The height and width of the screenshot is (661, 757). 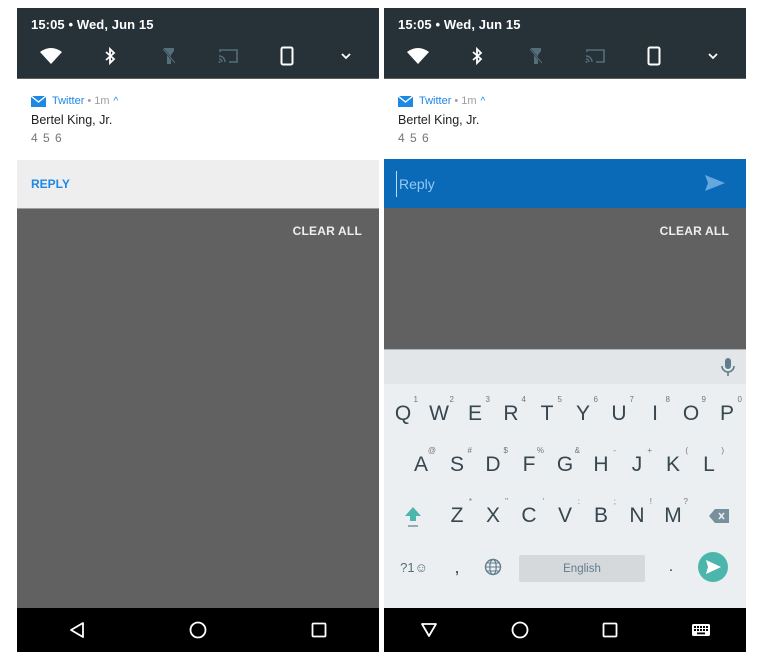 I want to click on key-a: A @, so click(x=421, y=465).